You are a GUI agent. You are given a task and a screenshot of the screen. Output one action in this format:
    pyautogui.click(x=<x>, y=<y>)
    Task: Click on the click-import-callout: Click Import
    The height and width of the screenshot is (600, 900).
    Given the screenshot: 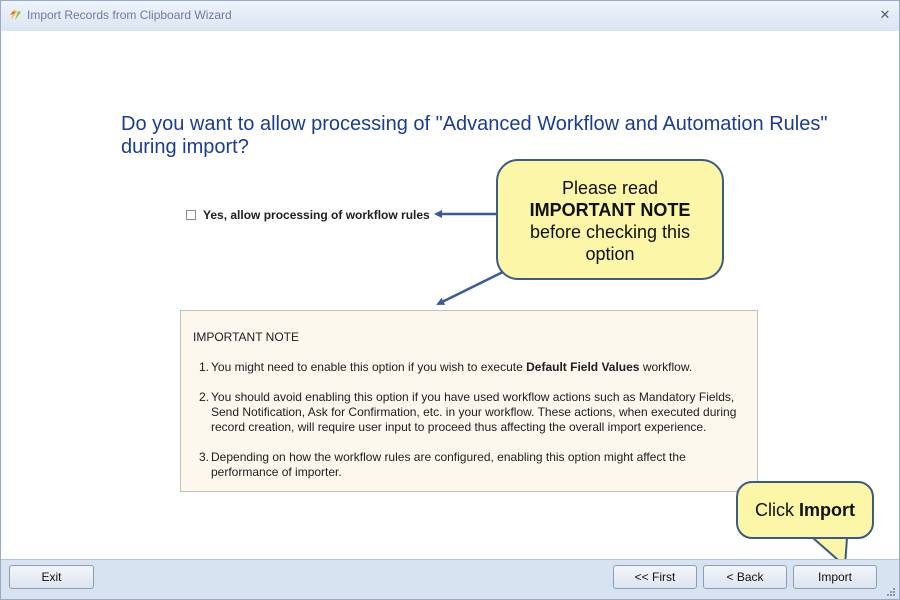 What is the action you would take?
    pyautogui.click(x=805, y=510)
    